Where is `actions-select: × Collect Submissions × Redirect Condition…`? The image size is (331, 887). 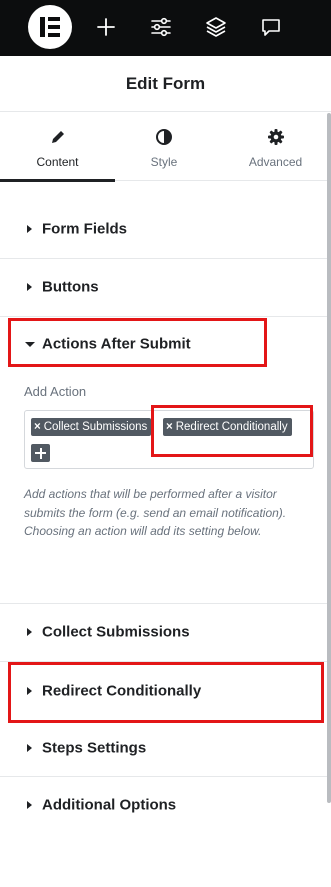 actions-select: × Collect Submissions × Redirect Condition… is located at coordinates (169, 439).